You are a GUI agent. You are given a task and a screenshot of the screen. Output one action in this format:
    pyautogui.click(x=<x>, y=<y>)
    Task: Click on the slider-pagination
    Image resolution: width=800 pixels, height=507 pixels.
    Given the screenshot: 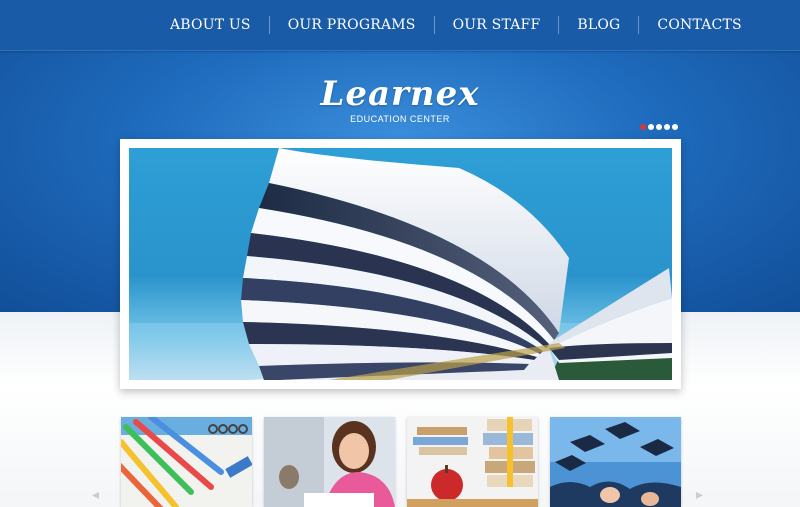 What is the action you would take?
    pyautogui.click(x=659, y=127)
    